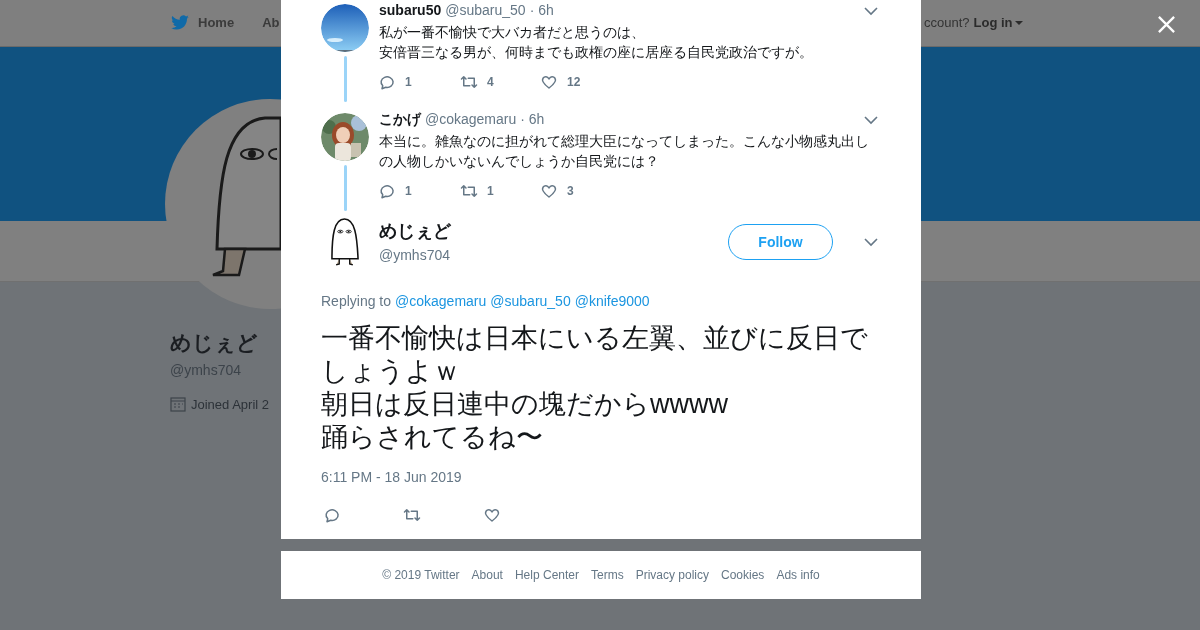 Image resolution: width=1200 pixels, height=630 pixels. Describe the element at coordinates (672, 575) in the screenshot. I see `footer-link: Privacy policy` at that location.